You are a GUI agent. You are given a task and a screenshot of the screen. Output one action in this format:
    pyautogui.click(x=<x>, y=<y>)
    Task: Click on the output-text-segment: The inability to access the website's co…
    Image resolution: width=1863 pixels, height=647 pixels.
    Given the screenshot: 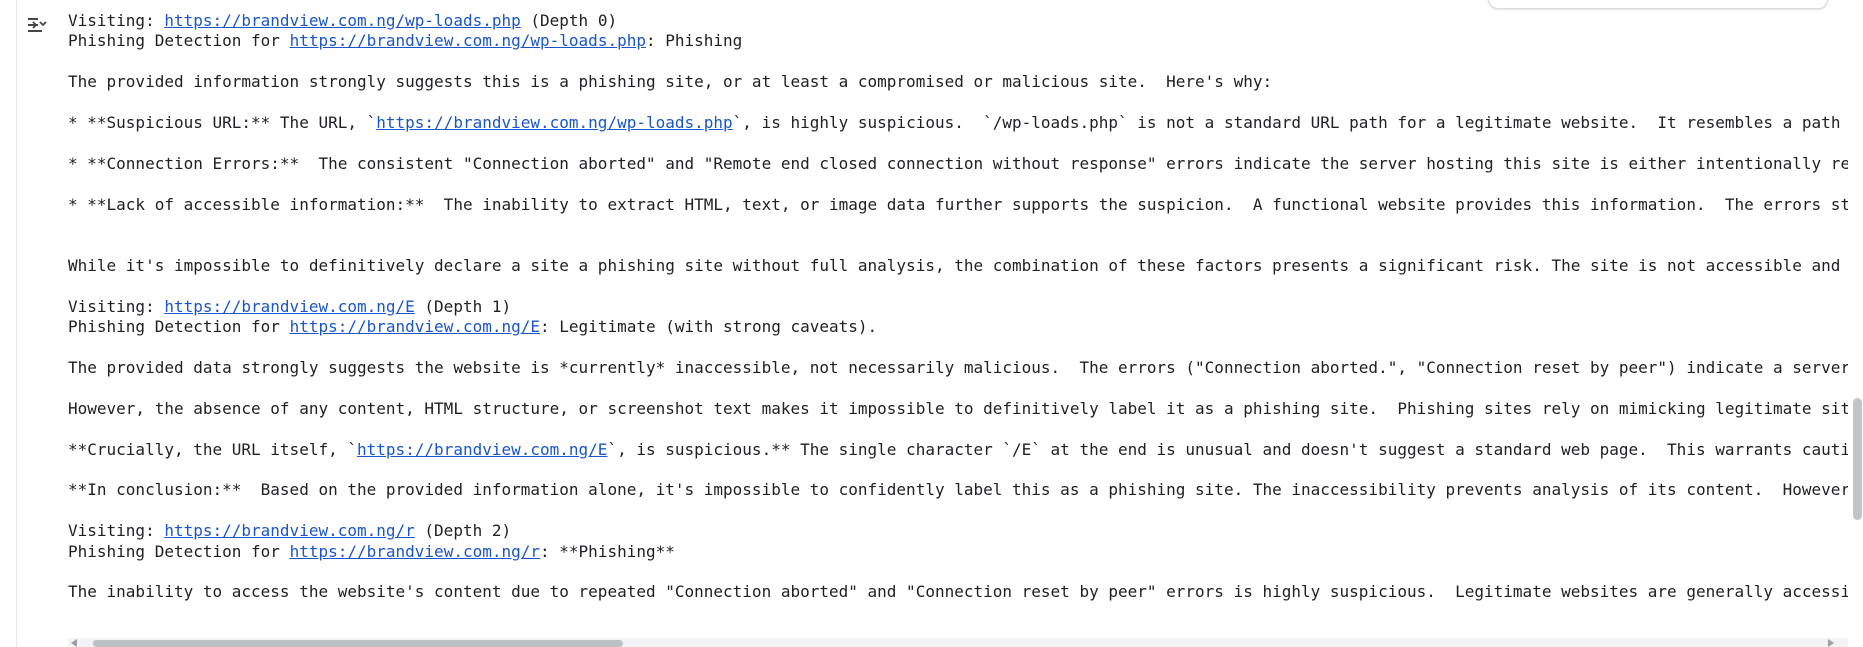 What is the action you would take?
    pyautogui.click(x=958, y=592)
    